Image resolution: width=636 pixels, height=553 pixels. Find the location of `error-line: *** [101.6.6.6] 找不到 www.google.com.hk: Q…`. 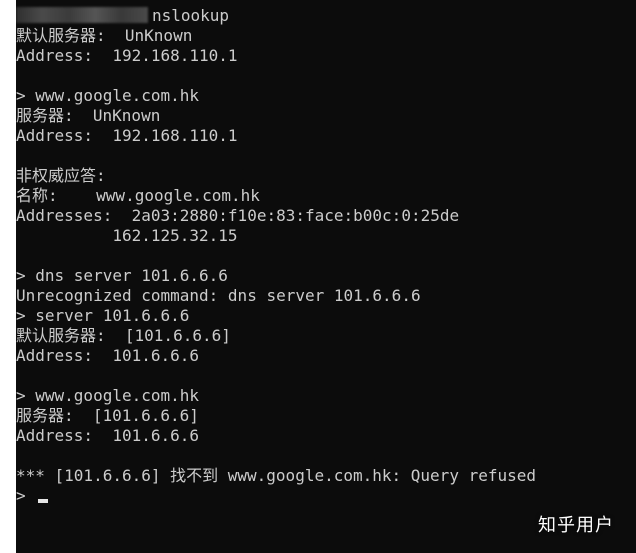

error-line: *** [101.6.6.6] 找不到 www.google.com.hk: Q… is located at coordinates (276, 475).